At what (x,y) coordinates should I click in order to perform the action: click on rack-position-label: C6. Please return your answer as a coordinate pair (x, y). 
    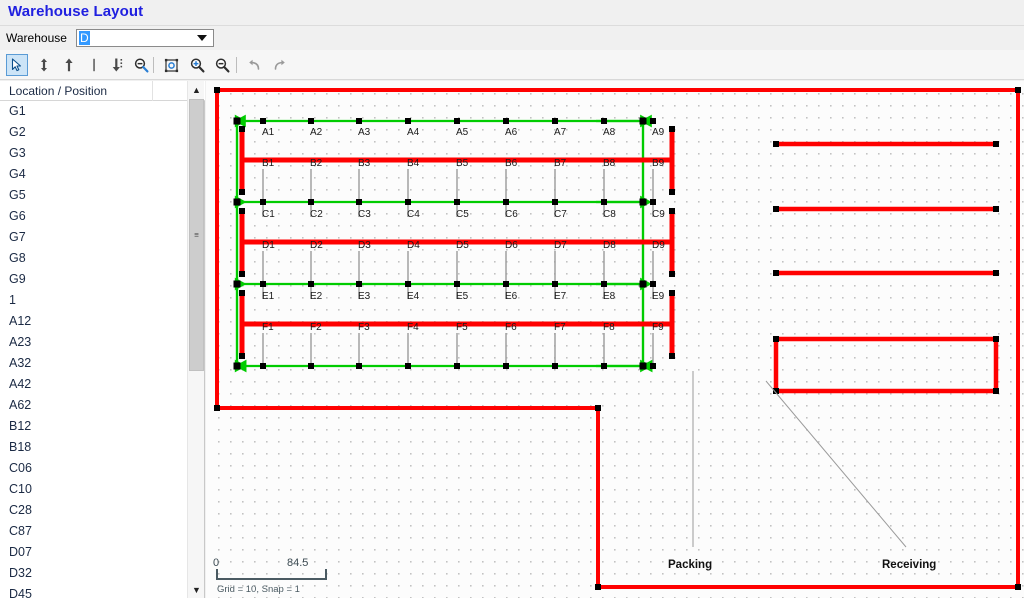
    Looking at the image, I should click on (511, 214).